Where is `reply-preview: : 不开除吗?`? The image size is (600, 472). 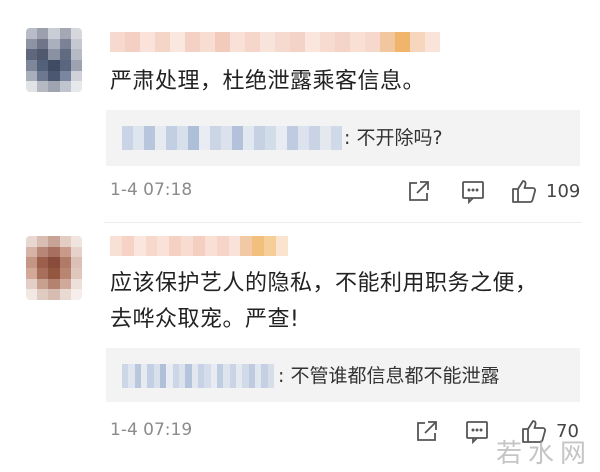
reply-preview: : 不开除吗? is located at coordinates (343, 138).